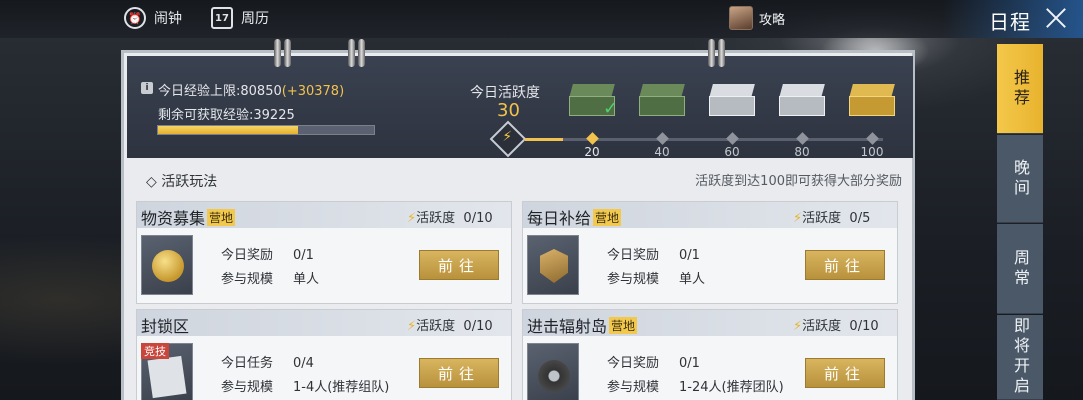 This screenshot has width=1083, height=400. I want to click on milestone-label: 100, so click(872, 152).